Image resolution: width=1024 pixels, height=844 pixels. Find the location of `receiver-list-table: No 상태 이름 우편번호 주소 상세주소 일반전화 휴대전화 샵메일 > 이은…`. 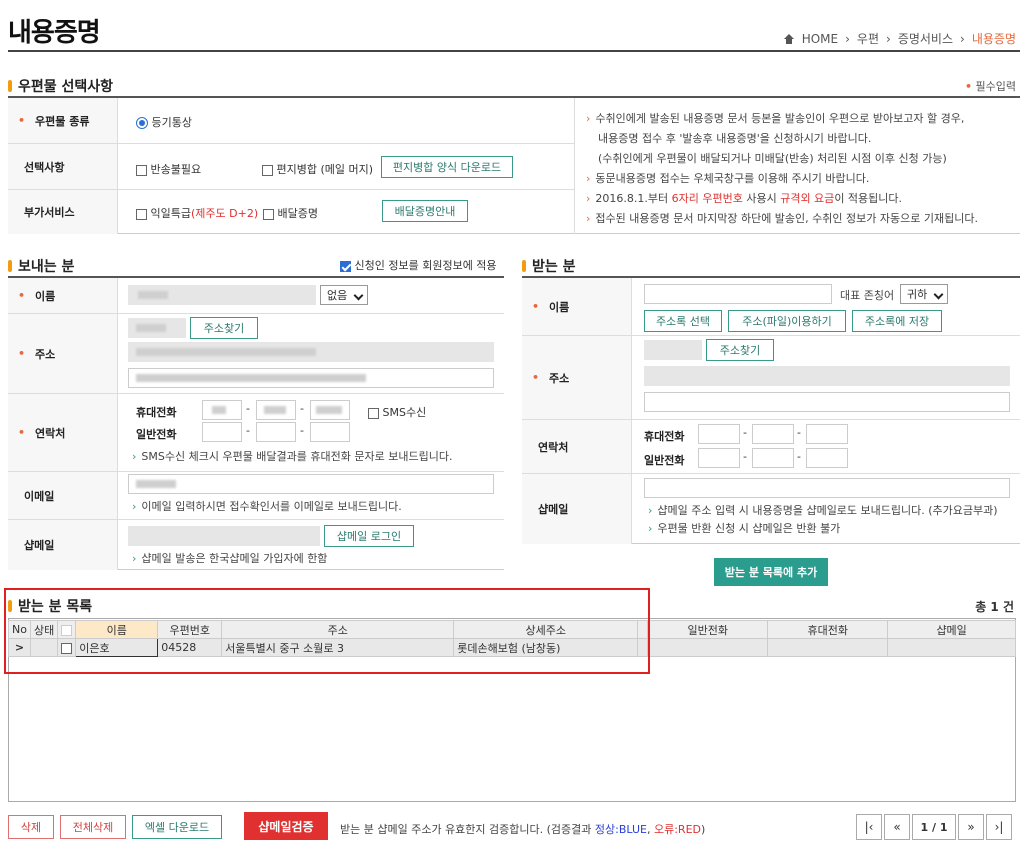

receiver-list-table: No 상태 이름 우편번호 주소 상세주소 일반전화 휴대전화 샵메일 > 이은… is located at coordinates (512, 638).